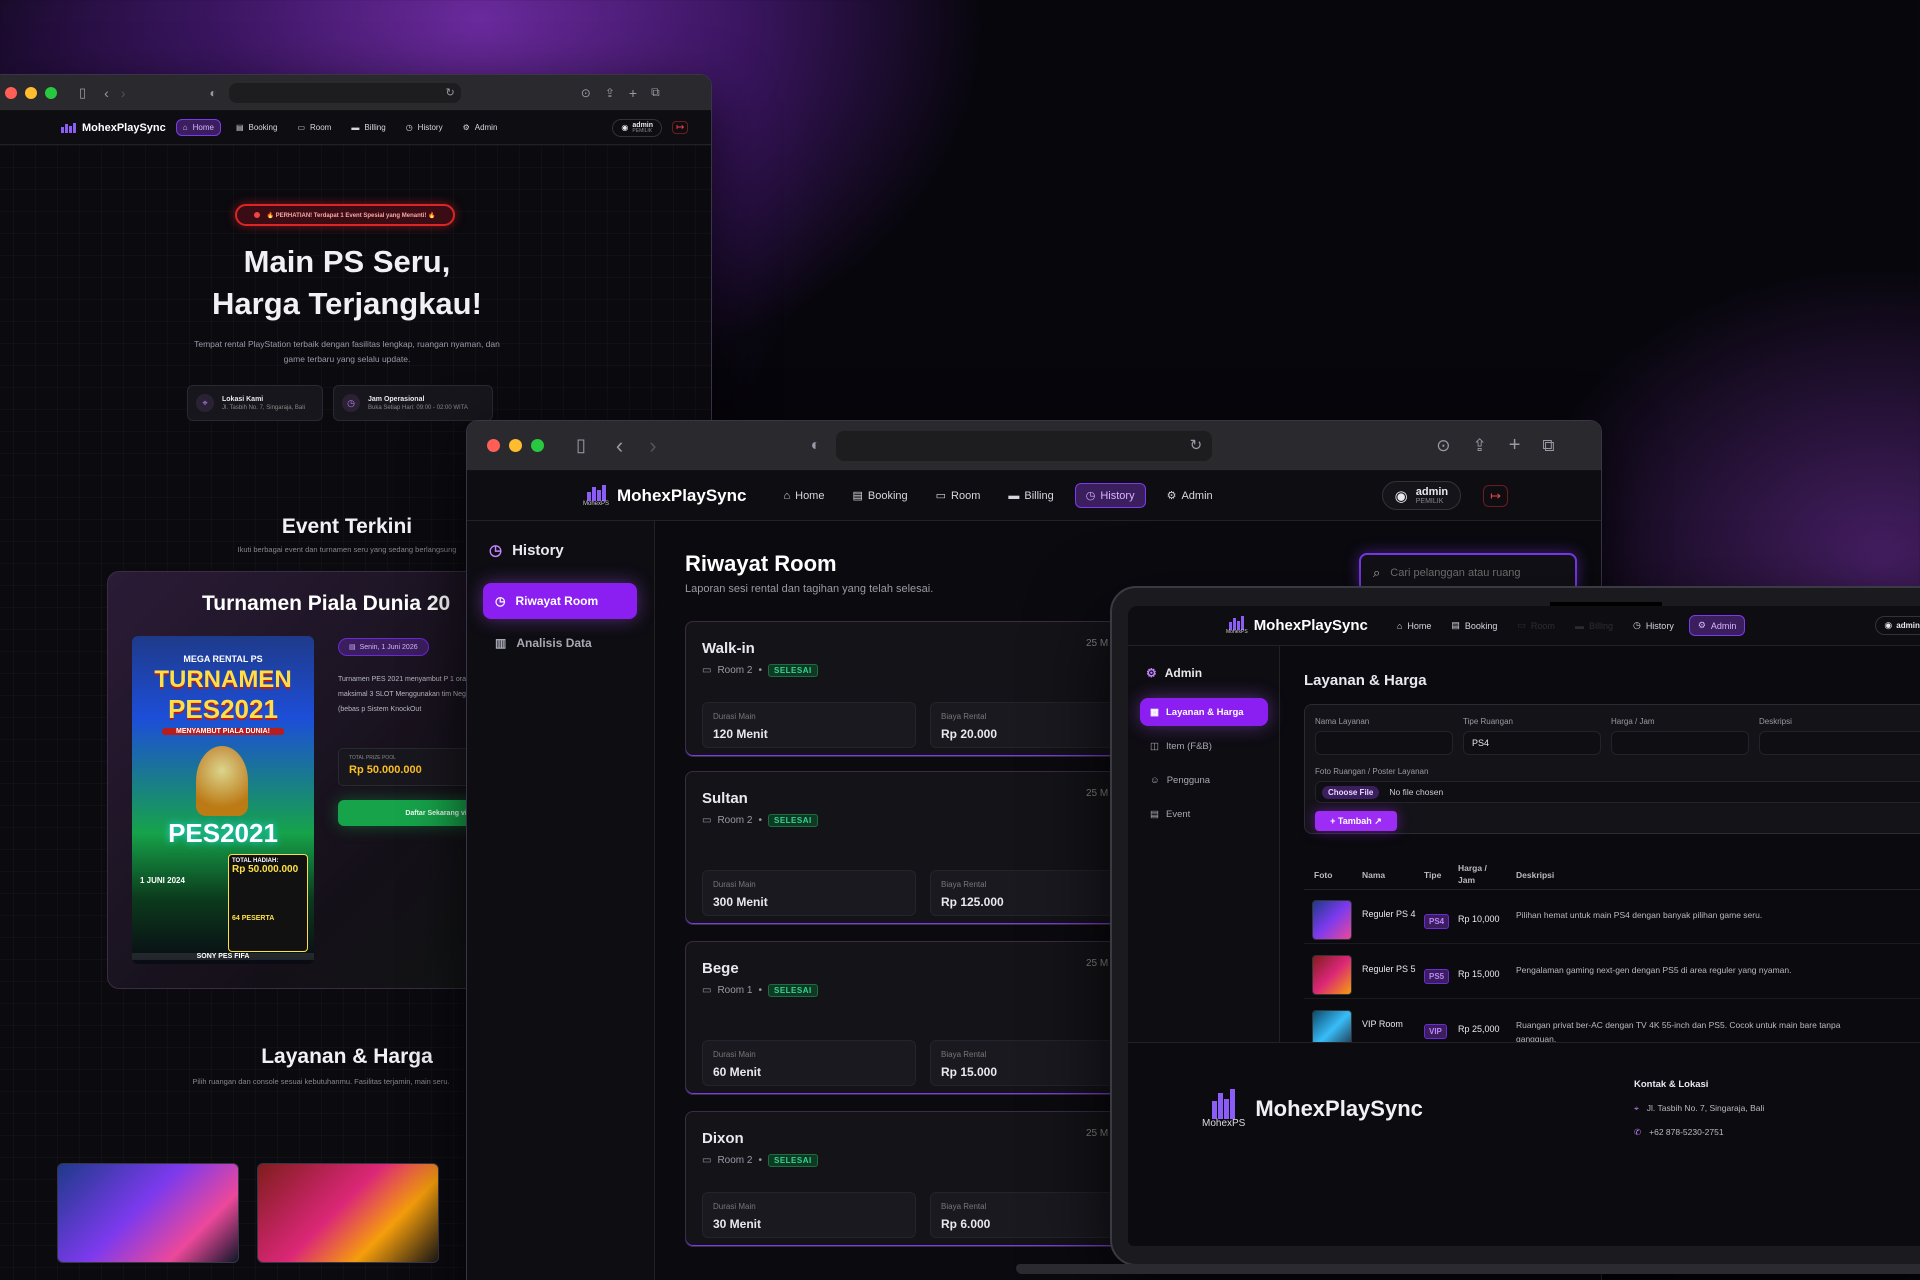  What do you see at coordinates (1014, 495) in the screenshot?
I see `card-icon: ▬` at bounding box center [1014, 495].